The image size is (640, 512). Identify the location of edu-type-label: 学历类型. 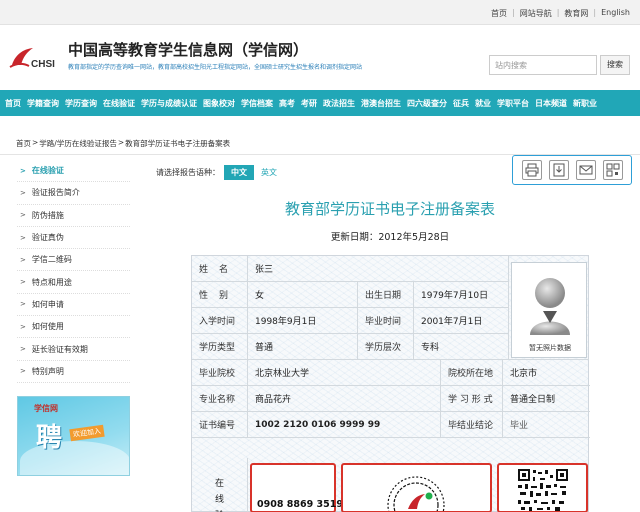
(220, 347).